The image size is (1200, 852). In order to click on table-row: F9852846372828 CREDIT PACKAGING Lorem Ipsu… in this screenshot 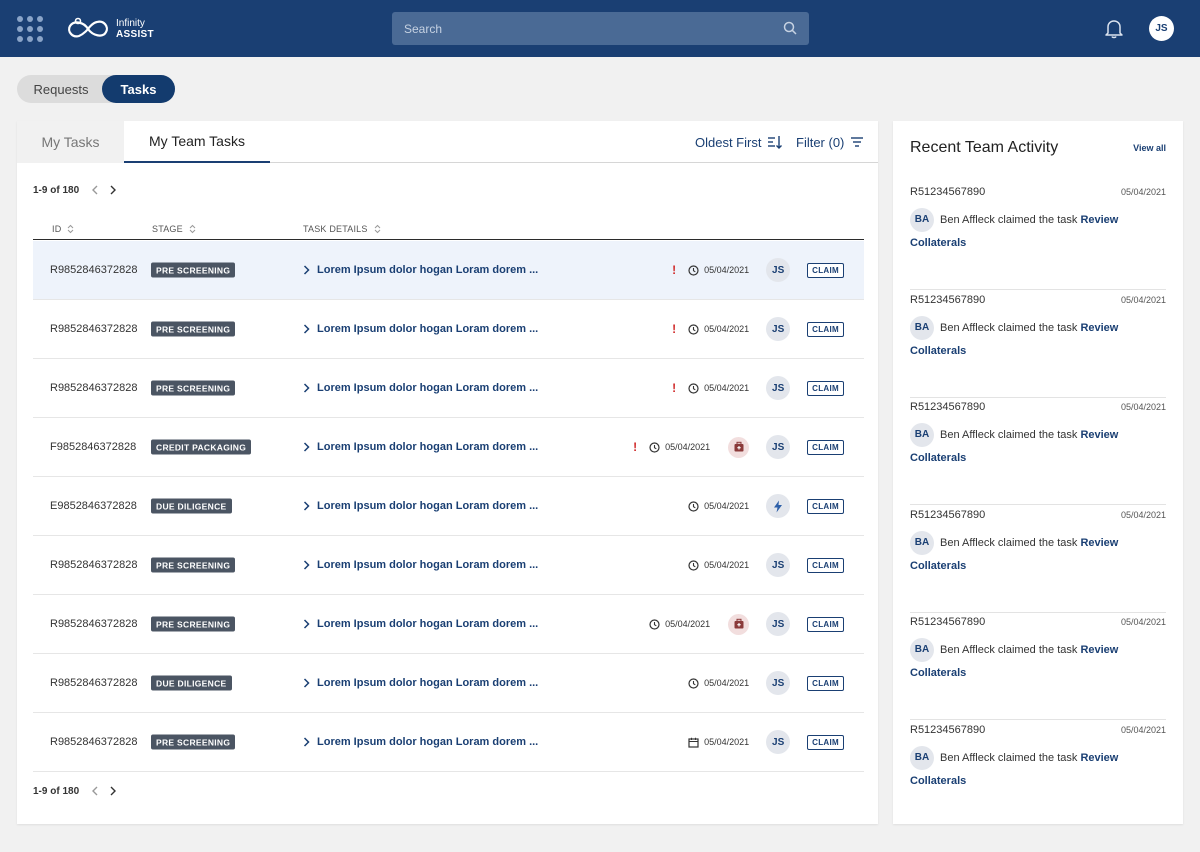, I will do `click(448, 447)`.